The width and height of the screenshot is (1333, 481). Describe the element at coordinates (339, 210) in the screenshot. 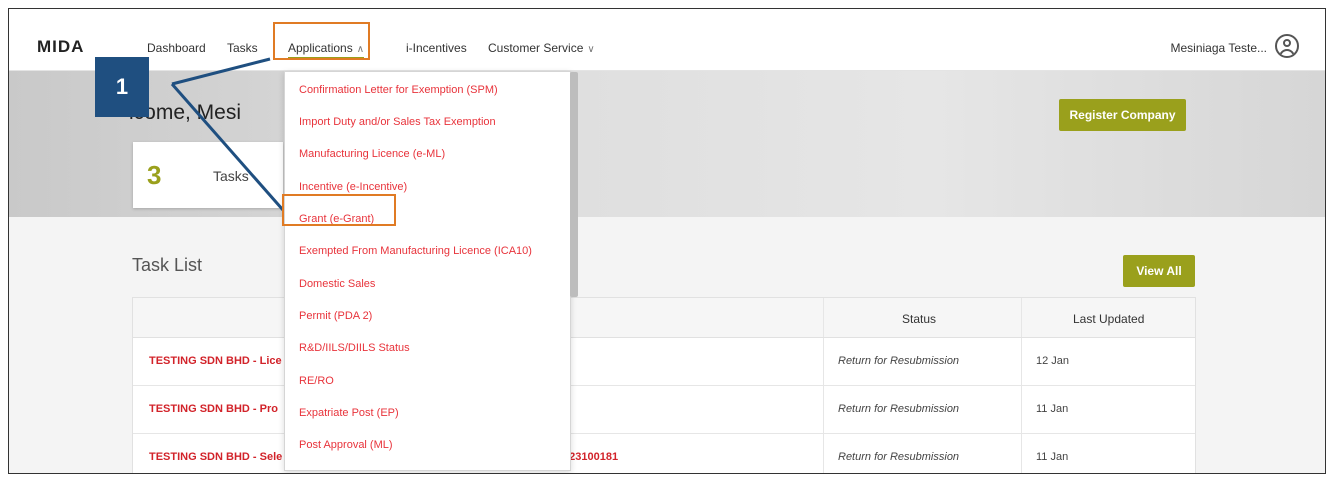

I see `grant-highlight` at that location.